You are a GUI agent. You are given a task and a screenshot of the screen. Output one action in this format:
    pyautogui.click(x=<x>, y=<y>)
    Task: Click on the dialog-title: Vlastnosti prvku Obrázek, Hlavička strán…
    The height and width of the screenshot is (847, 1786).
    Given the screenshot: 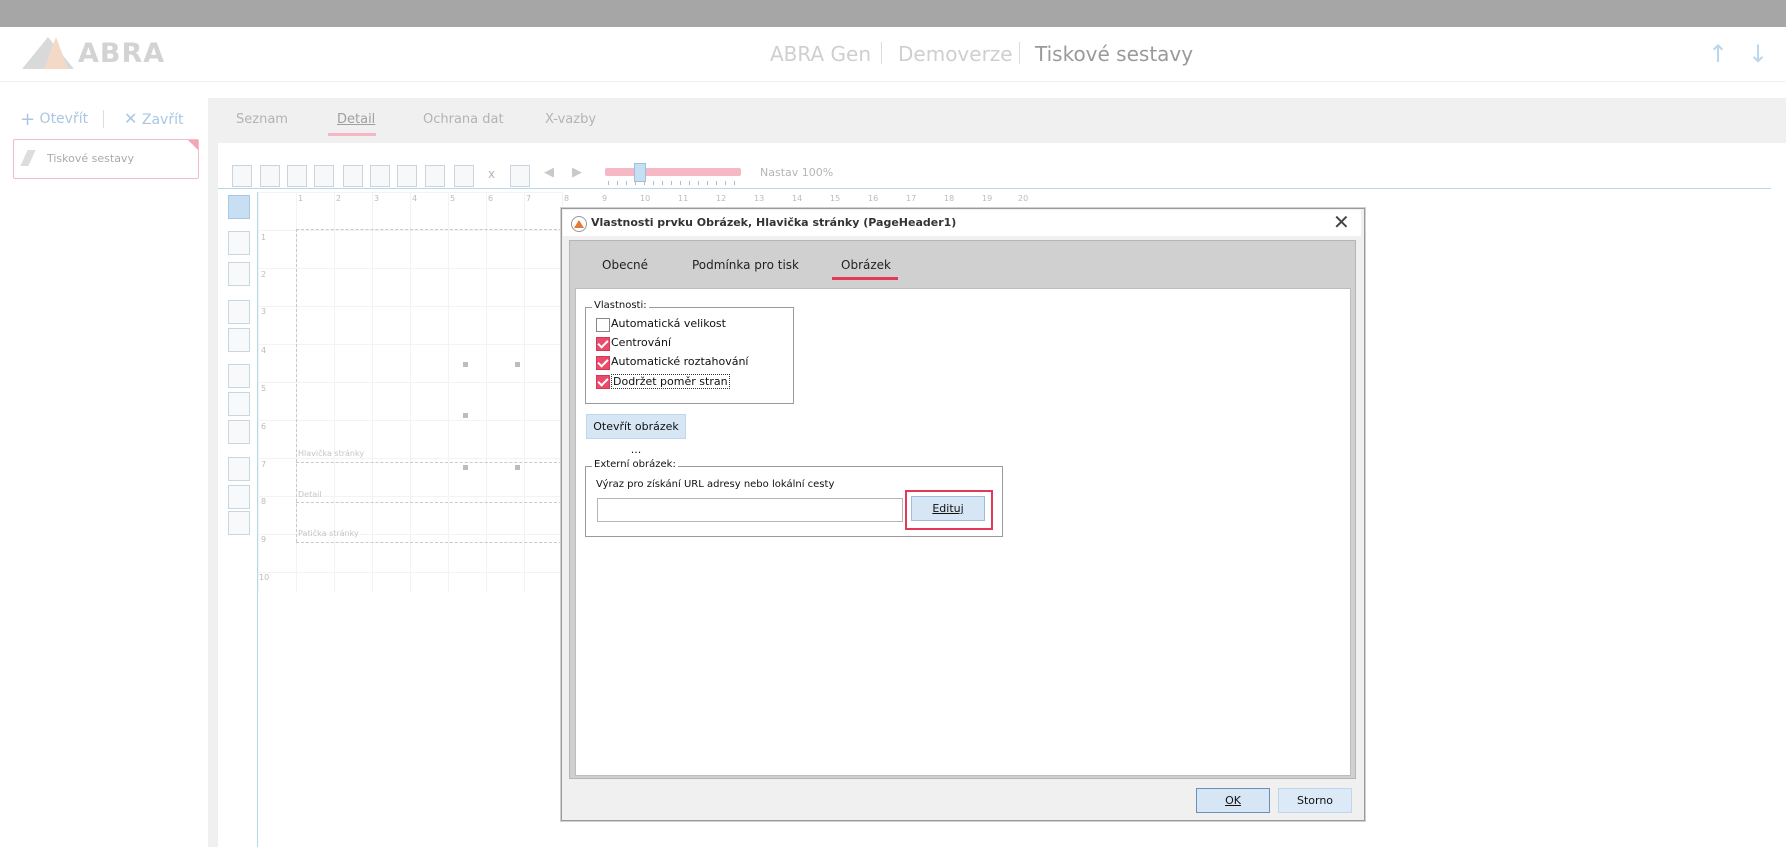 What is the action you would take?
    pyautogui.click(x=774, y=222)
    